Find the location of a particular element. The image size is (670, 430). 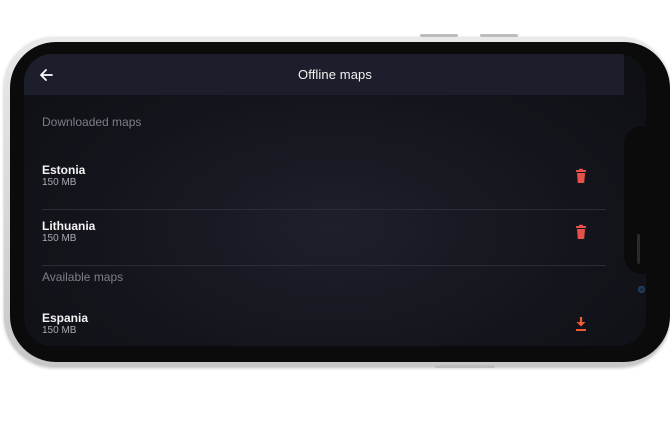

power-button is located at coordinates (465, 366).